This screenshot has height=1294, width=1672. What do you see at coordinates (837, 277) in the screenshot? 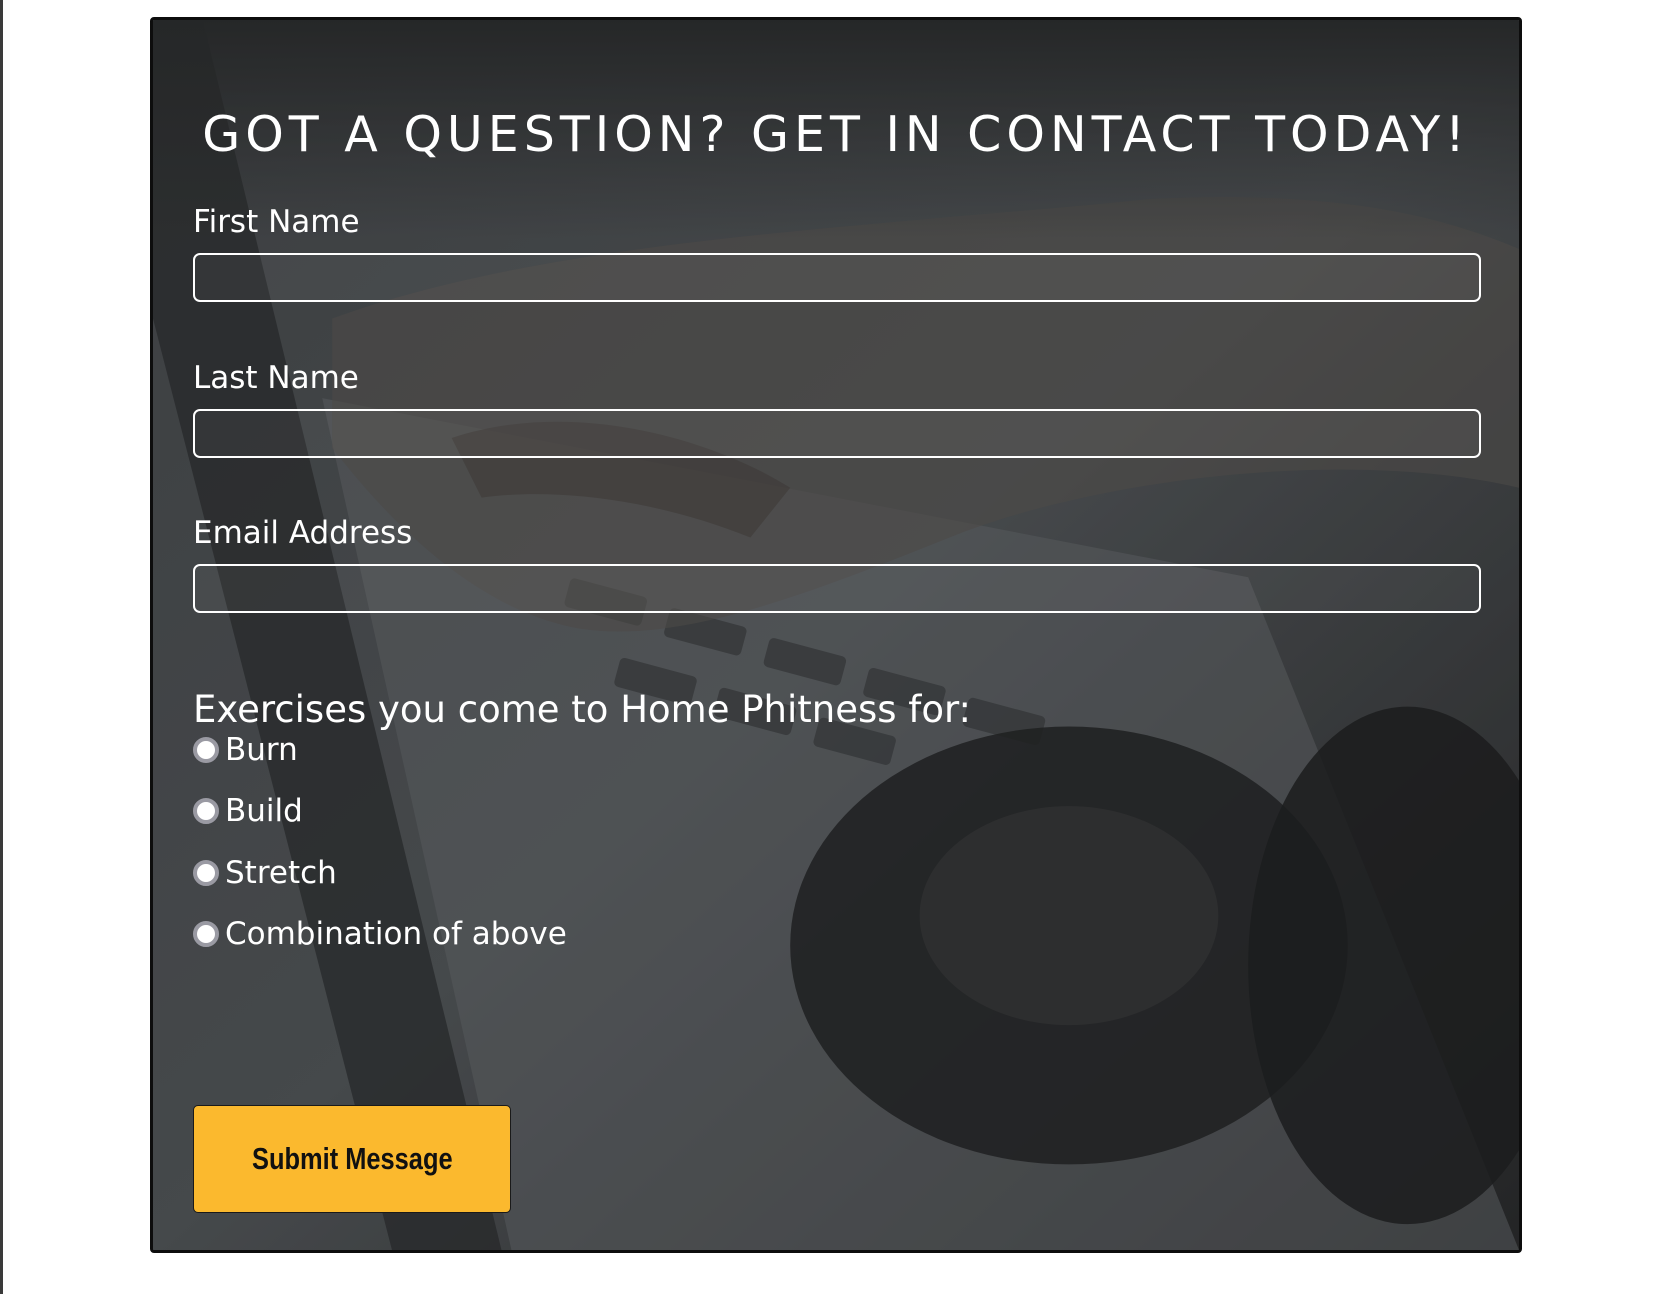
I see `first-name-input` at bounding box center [837, 277].